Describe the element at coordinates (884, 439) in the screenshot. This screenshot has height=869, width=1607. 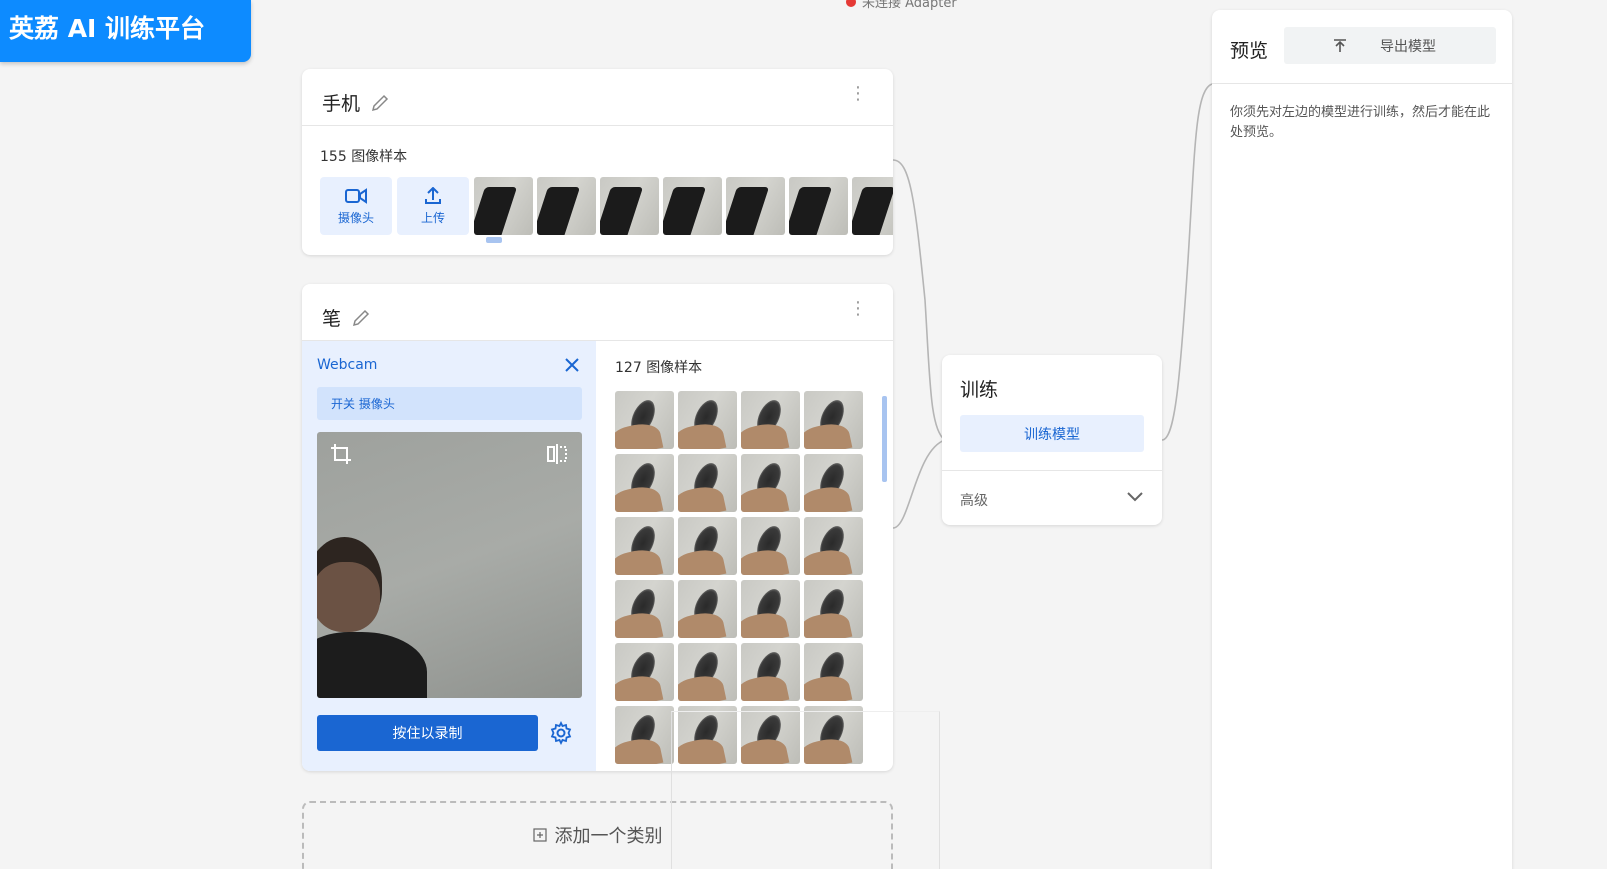
I see `vertical-scrollbar-thumb` at that location.